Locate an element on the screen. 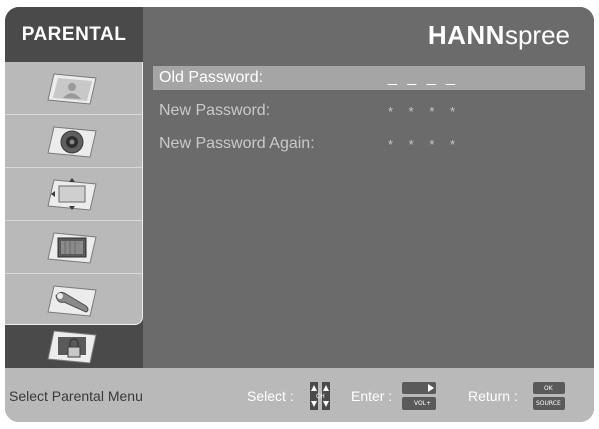  parental-lock-icon is located at coordinates (71, 347).